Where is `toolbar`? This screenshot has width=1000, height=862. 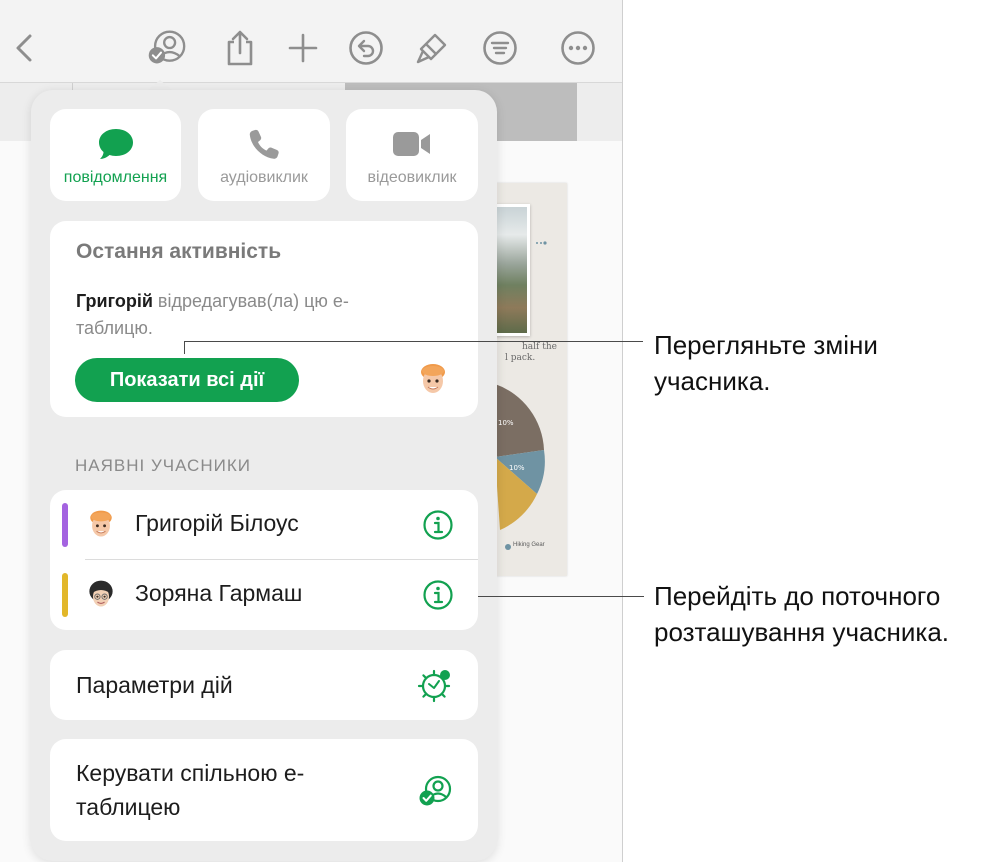
toolbar is located at coordinates (311, 41).